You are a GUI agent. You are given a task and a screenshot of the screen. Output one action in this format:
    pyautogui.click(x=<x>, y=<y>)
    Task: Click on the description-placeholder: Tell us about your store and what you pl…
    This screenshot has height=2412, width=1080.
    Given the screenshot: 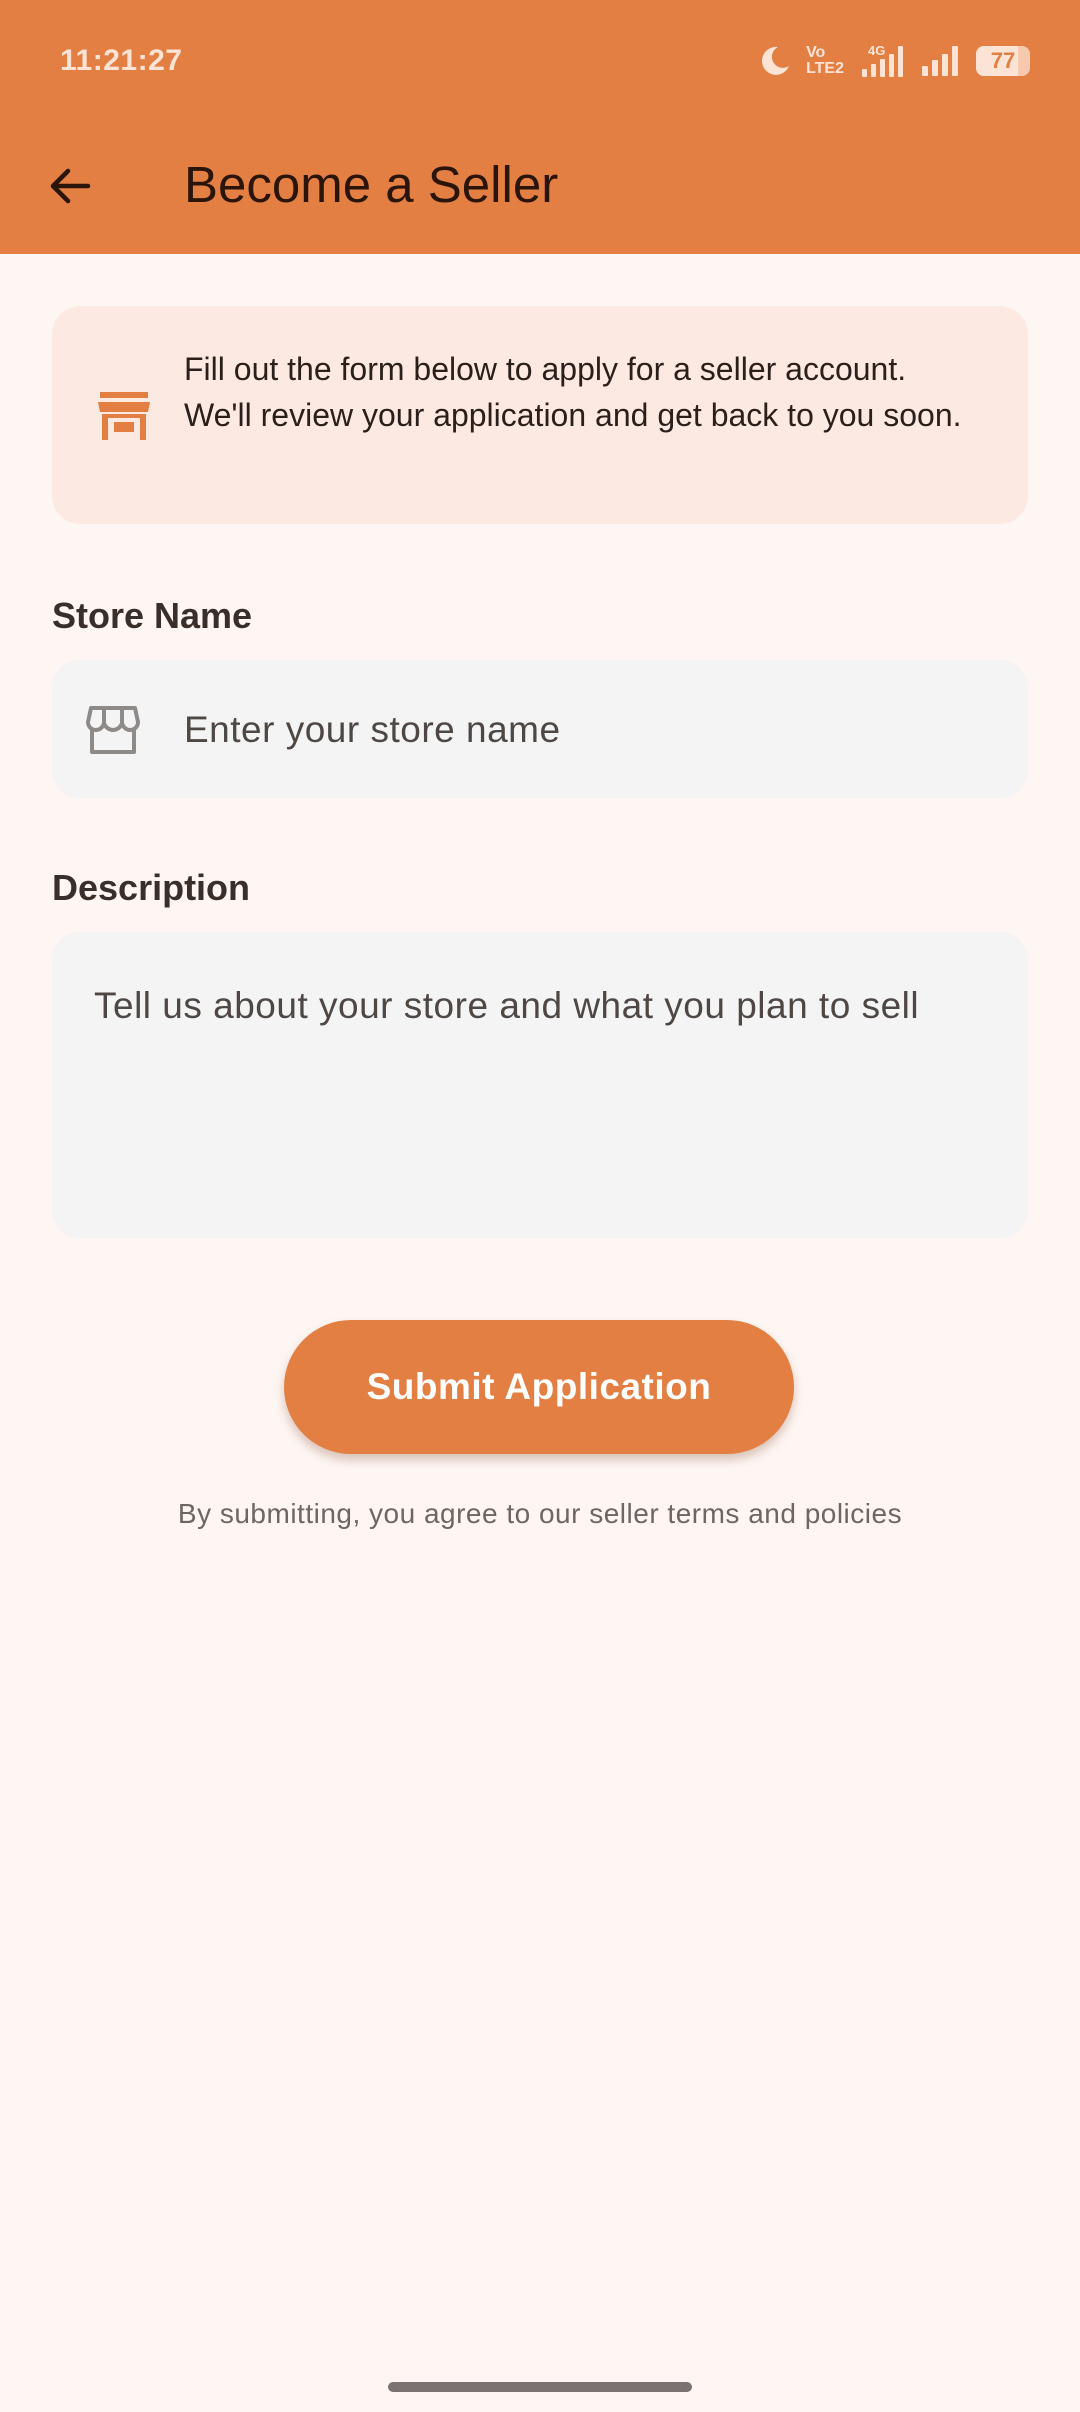 What is the action you would take?
    pyautogui.click(x=507, y=1005)
    